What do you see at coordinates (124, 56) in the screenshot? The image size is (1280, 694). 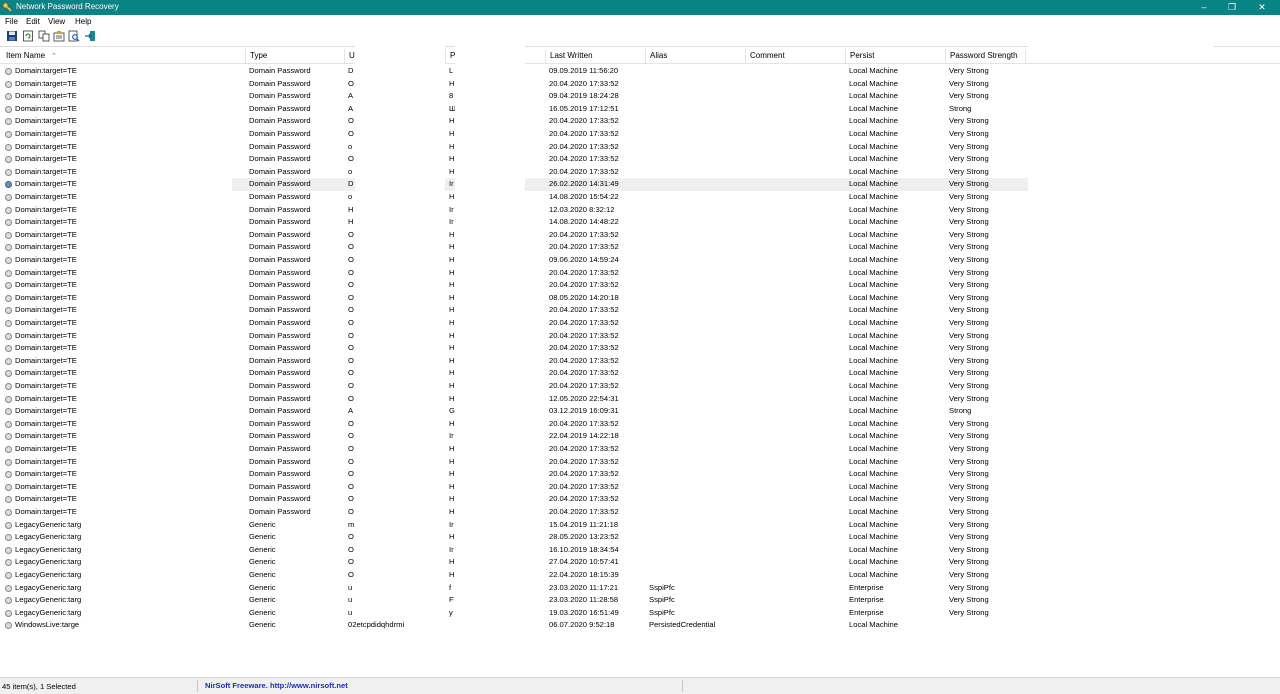 I see `column-header-name: Item Name ⌃` at bounding box center [124, 56].